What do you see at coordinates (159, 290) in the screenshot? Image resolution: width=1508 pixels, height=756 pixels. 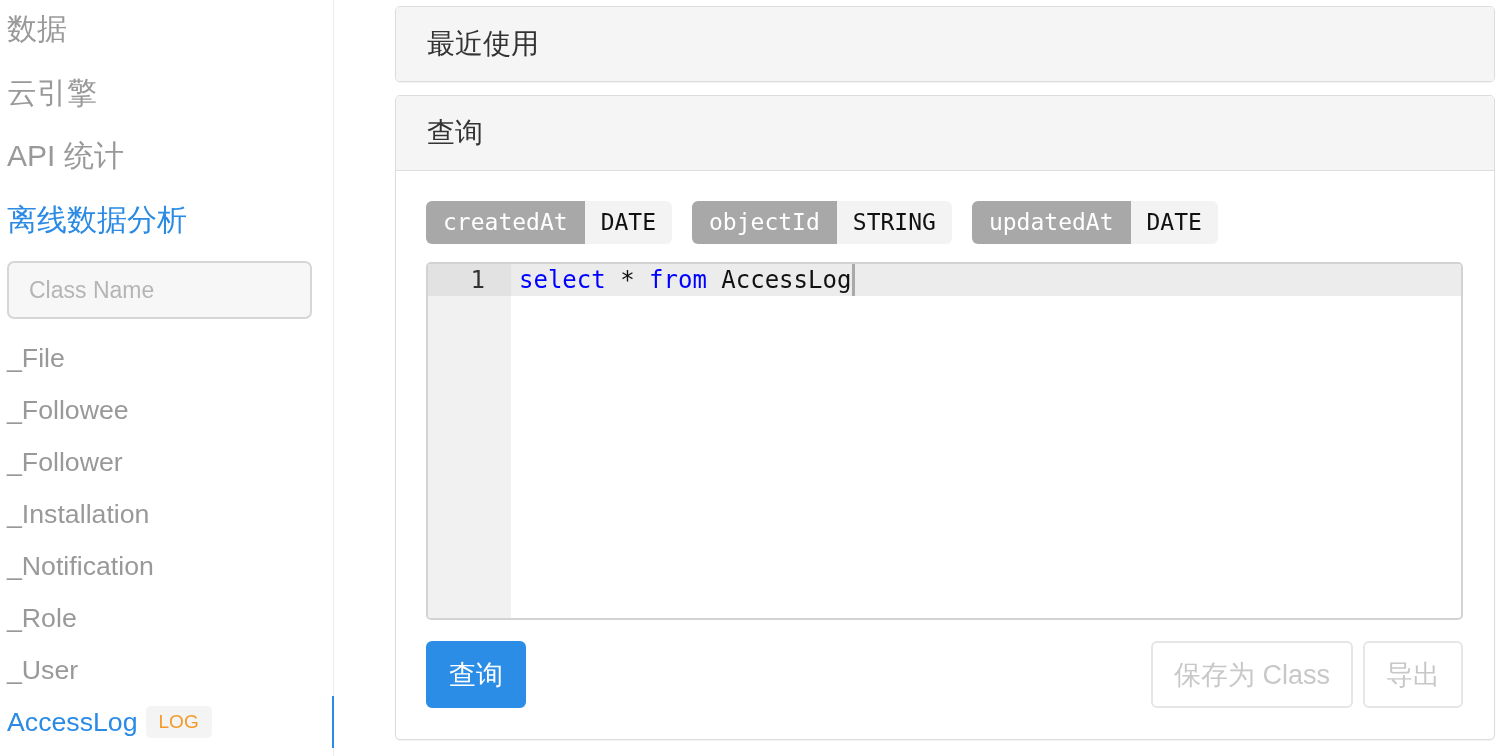 I see `class-search-field: Class Name` at bounding box center [159, 290].